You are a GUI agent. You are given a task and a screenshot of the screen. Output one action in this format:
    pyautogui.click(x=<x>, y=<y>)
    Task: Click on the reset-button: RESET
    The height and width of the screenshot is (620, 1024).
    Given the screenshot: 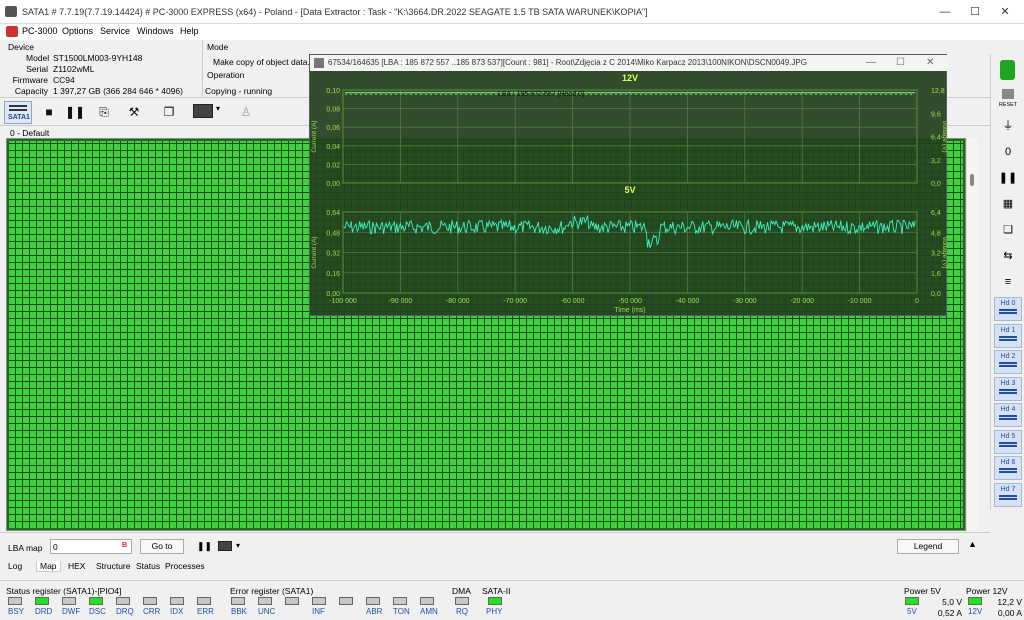 What is the action you would take?
    pyautogui.click(x=1008, y=98)
    